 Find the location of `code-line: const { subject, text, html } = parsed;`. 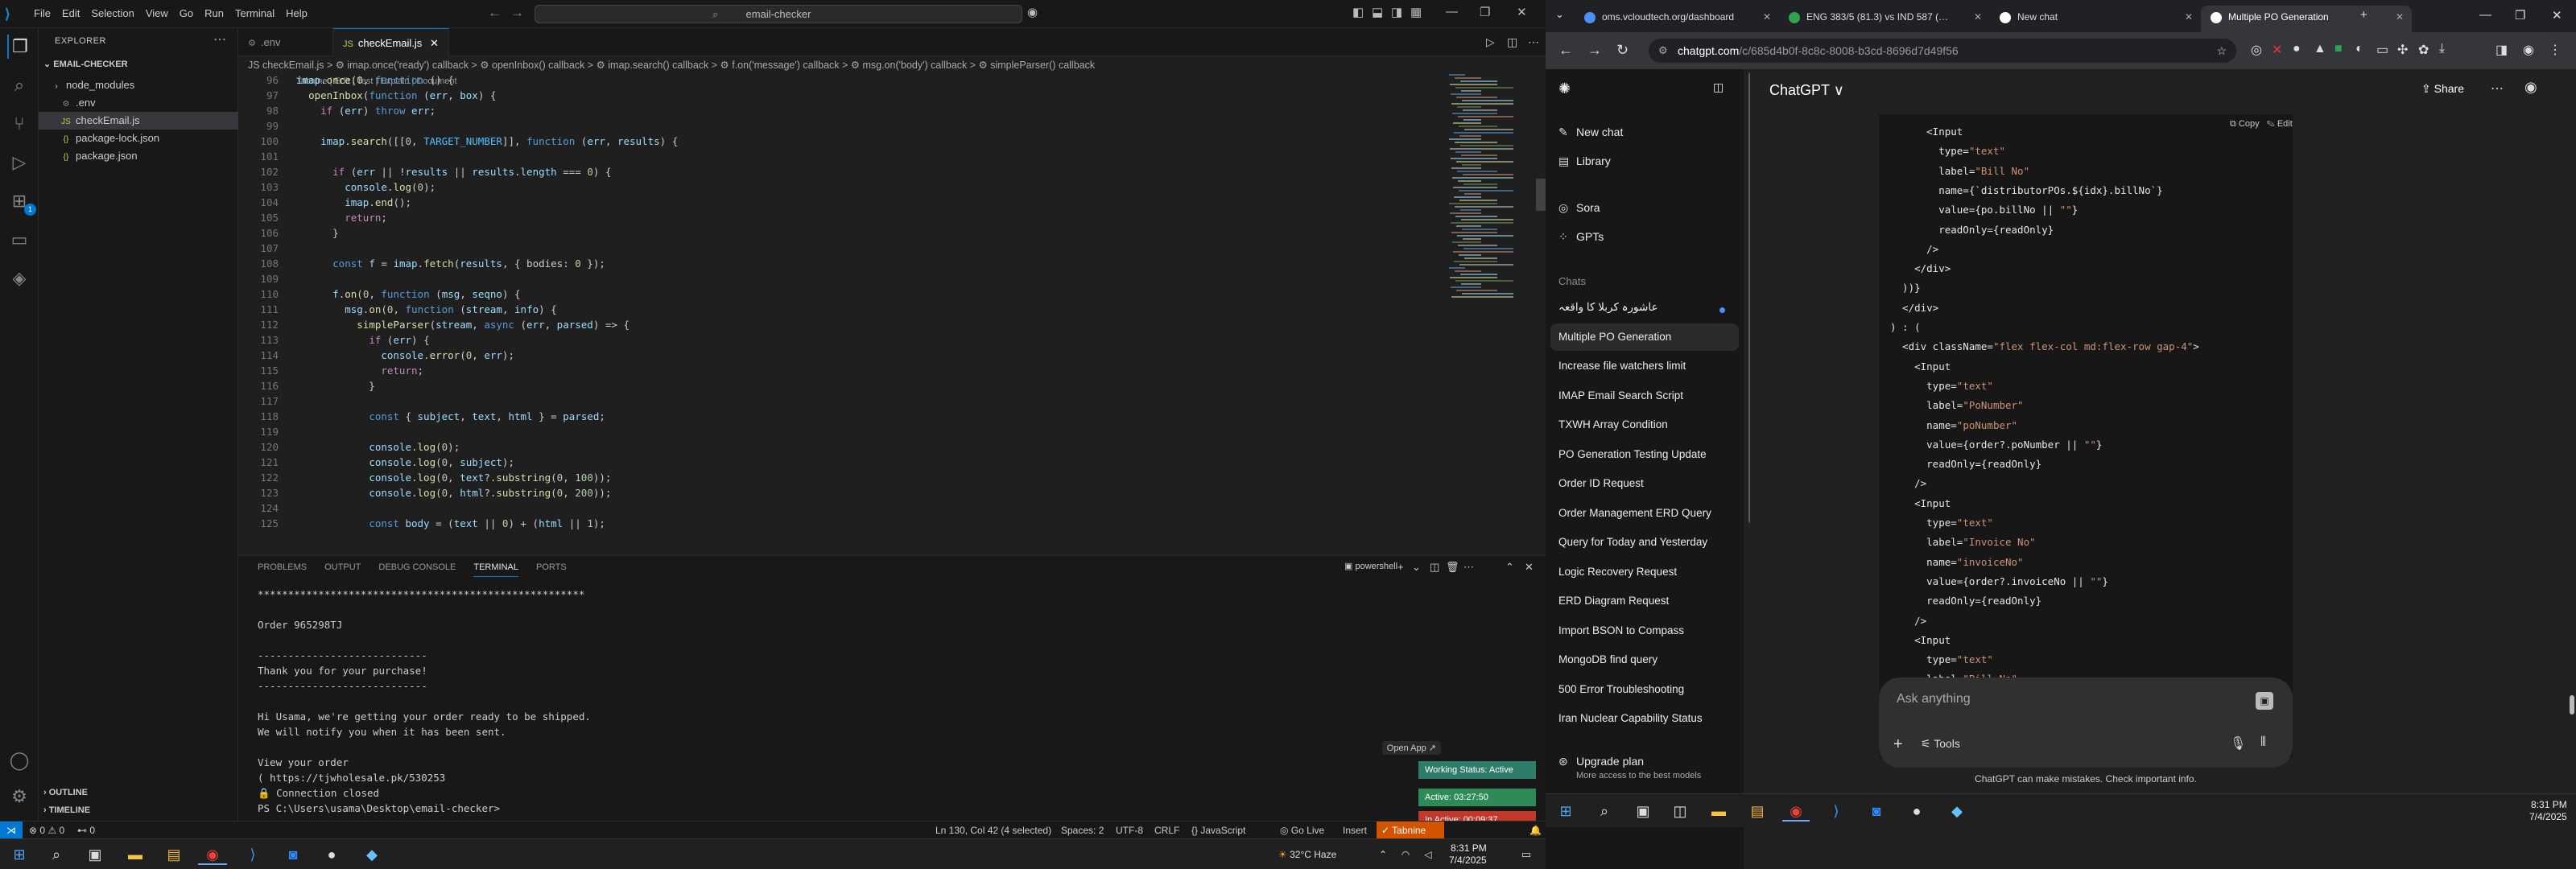

code-line: const { subject, text, html } = parsed; is located at coordinates (450, 416).